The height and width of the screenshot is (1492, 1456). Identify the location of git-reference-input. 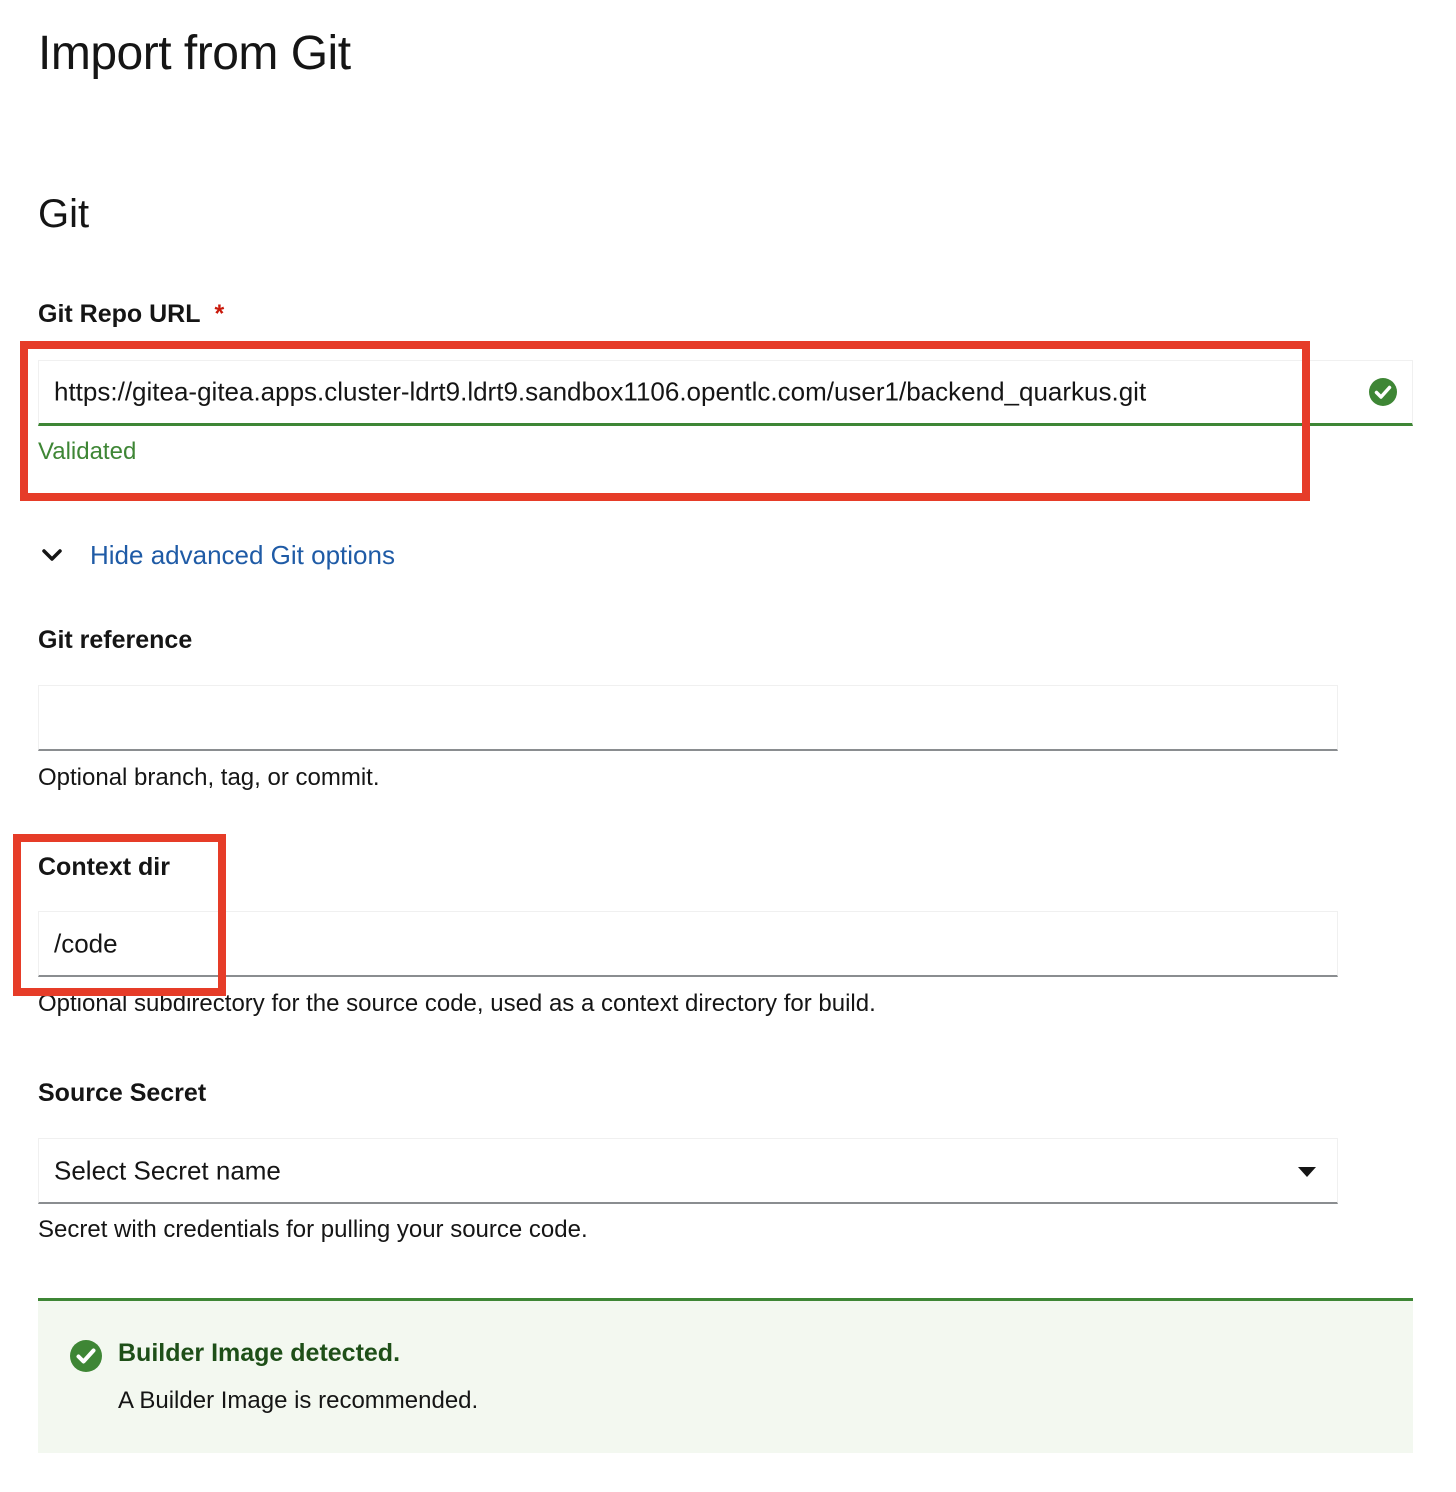
(688, 718).